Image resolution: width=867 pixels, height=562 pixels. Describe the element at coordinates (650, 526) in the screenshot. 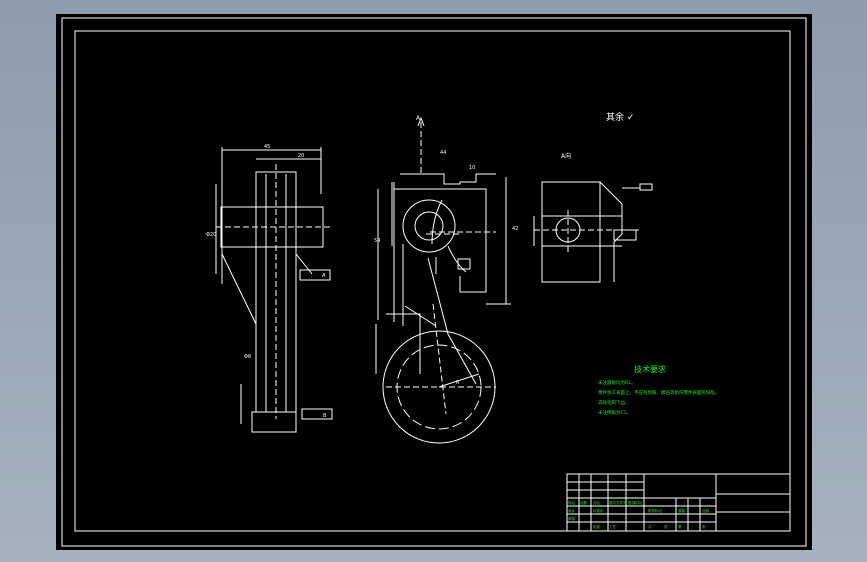

I see `tb-cell-14: 共` at that location.